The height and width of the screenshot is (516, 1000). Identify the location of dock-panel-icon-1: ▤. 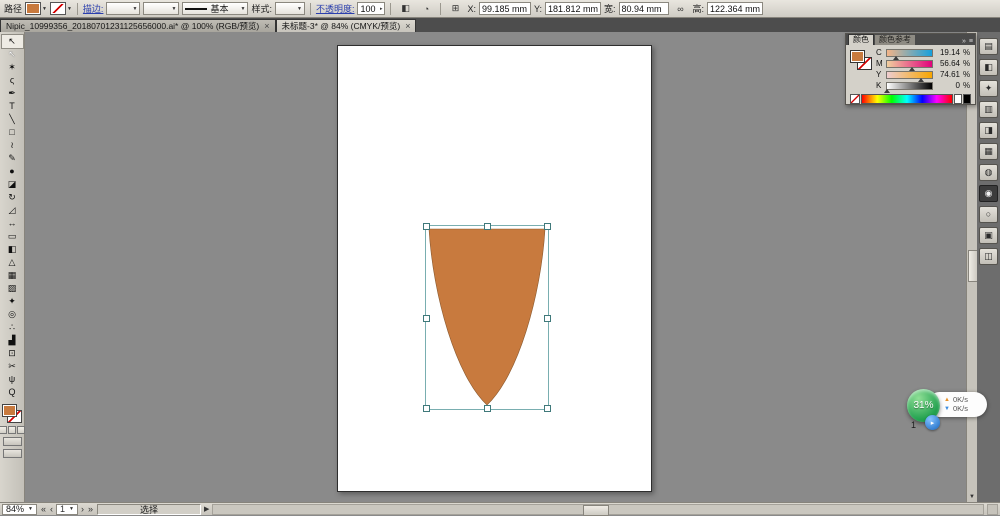
(988, 46).